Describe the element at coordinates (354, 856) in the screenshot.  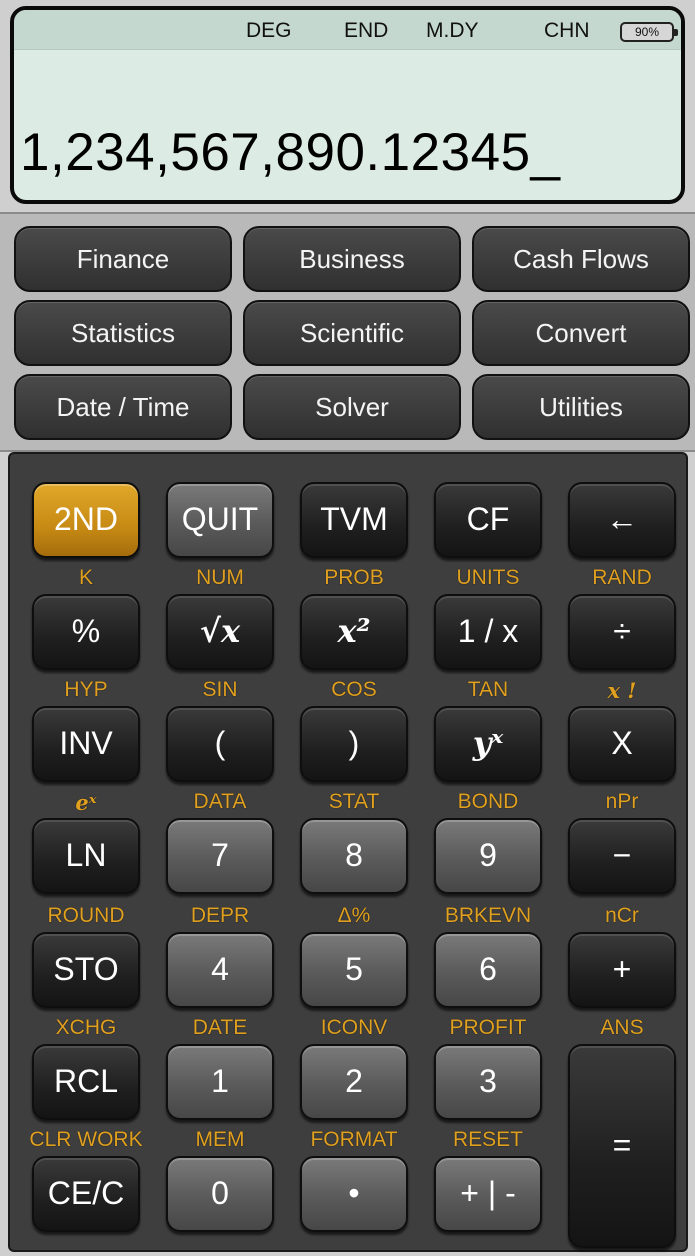
I see `digit-8-key: 8` at that location.